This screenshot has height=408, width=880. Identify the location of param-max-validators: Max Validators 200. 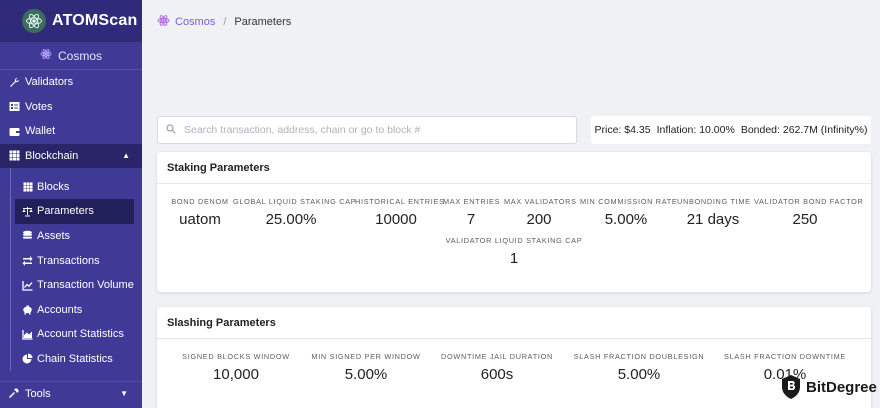
(540, 212).